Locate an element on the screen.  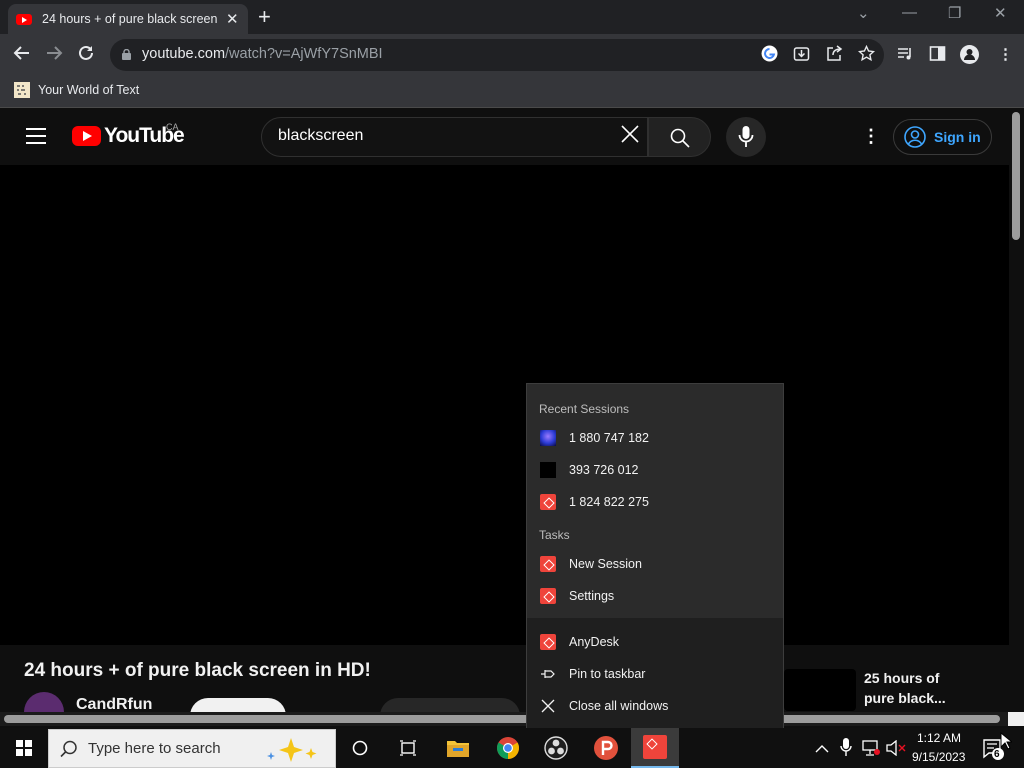
recent-session-item: 393 726 012 is located at coordinates (589, 470).